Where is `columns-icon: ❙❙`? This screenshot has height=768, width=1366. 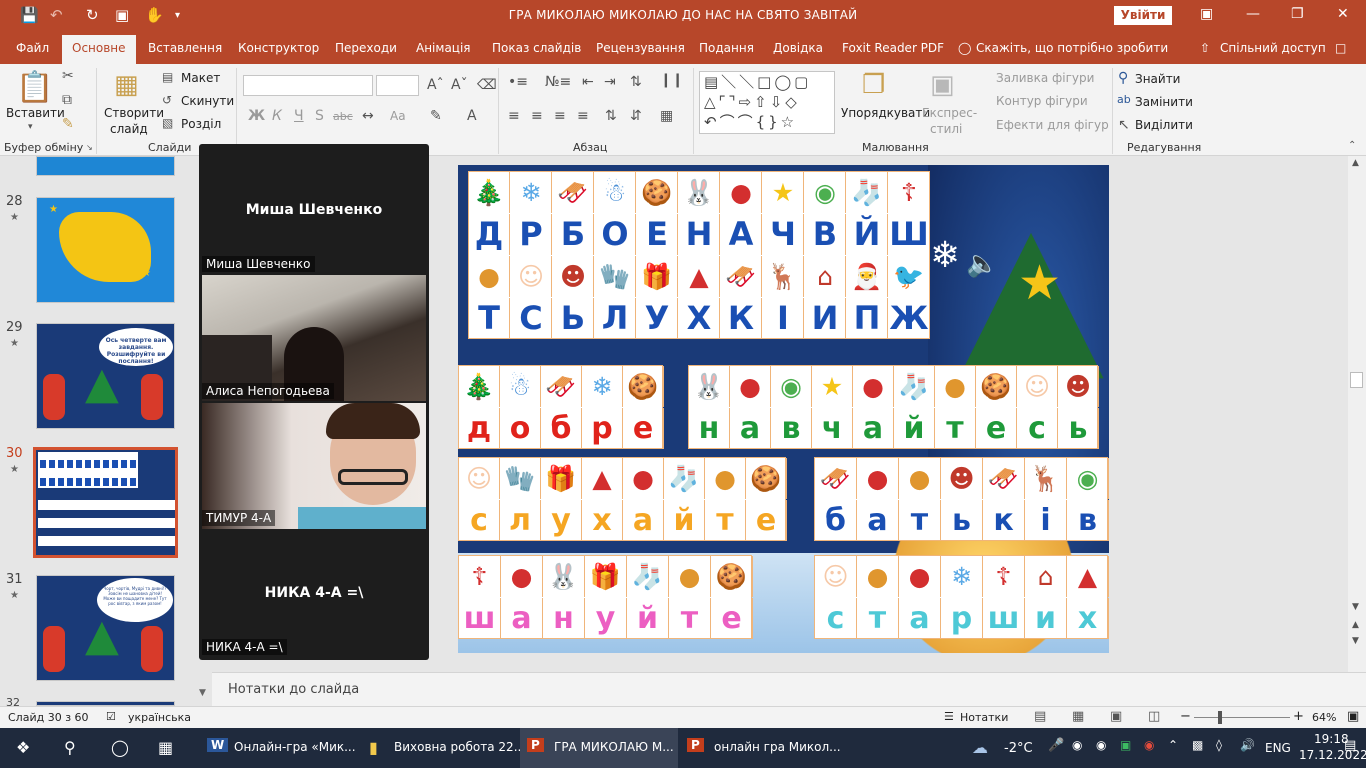
columns-icon: ❙❙ is located at coordinates (671, 80).